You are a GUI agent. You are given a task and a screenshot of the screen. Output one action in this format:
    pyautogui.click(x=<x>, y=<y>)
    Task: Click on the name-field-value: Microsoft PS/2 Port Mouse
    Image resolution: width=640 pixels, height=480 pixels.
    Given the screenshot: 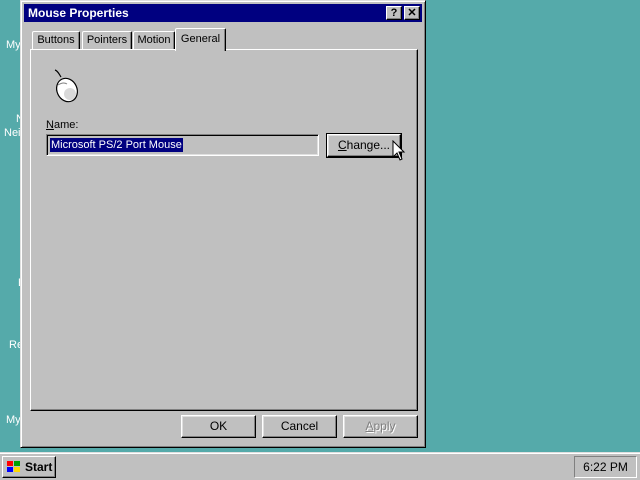 What is the action you would take?
    pyautogui.click(x=116, y=145)
    